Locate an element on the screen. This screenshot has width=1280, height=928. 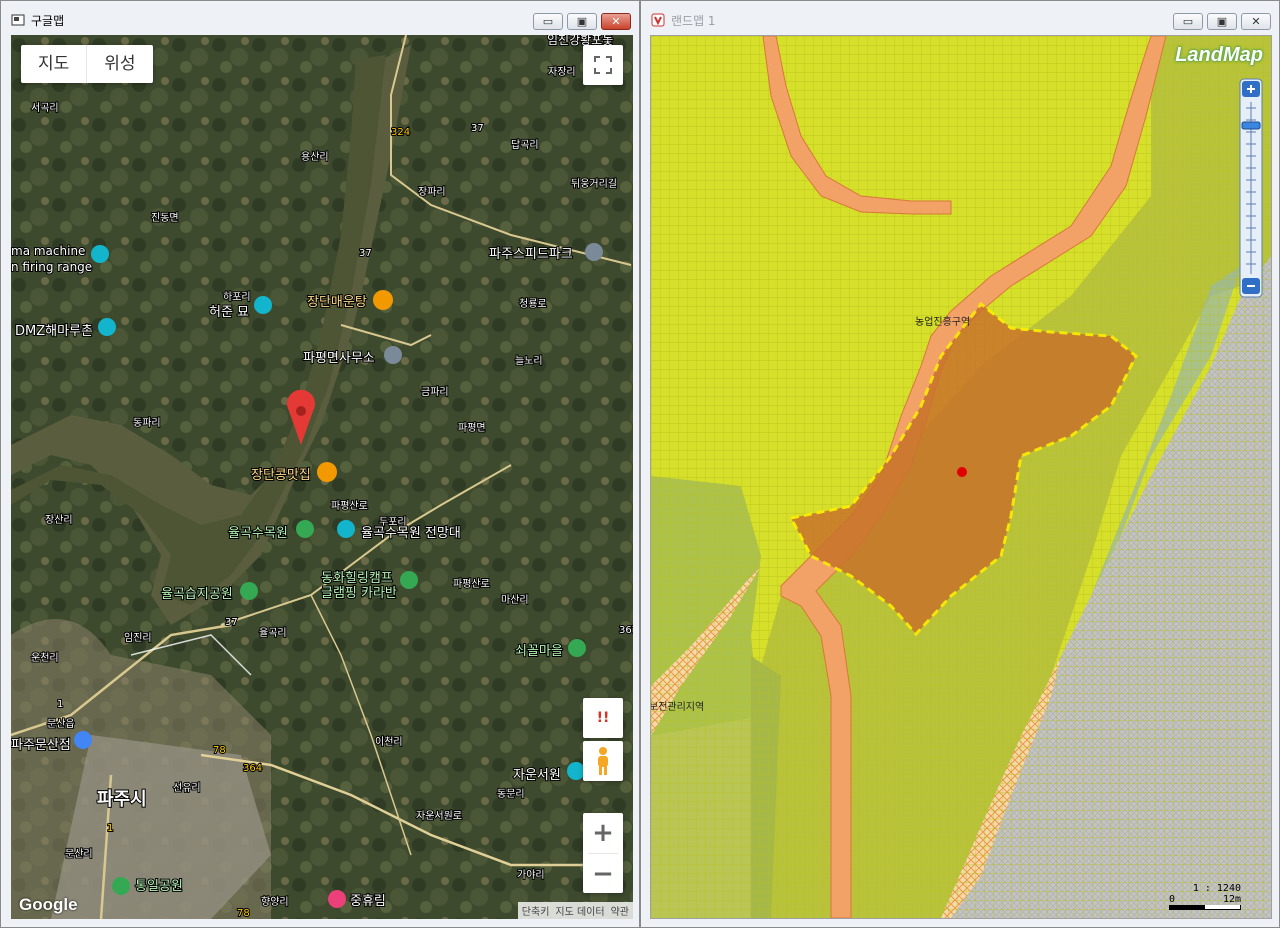
warning-button: !! is located at coordinates (603, 718).